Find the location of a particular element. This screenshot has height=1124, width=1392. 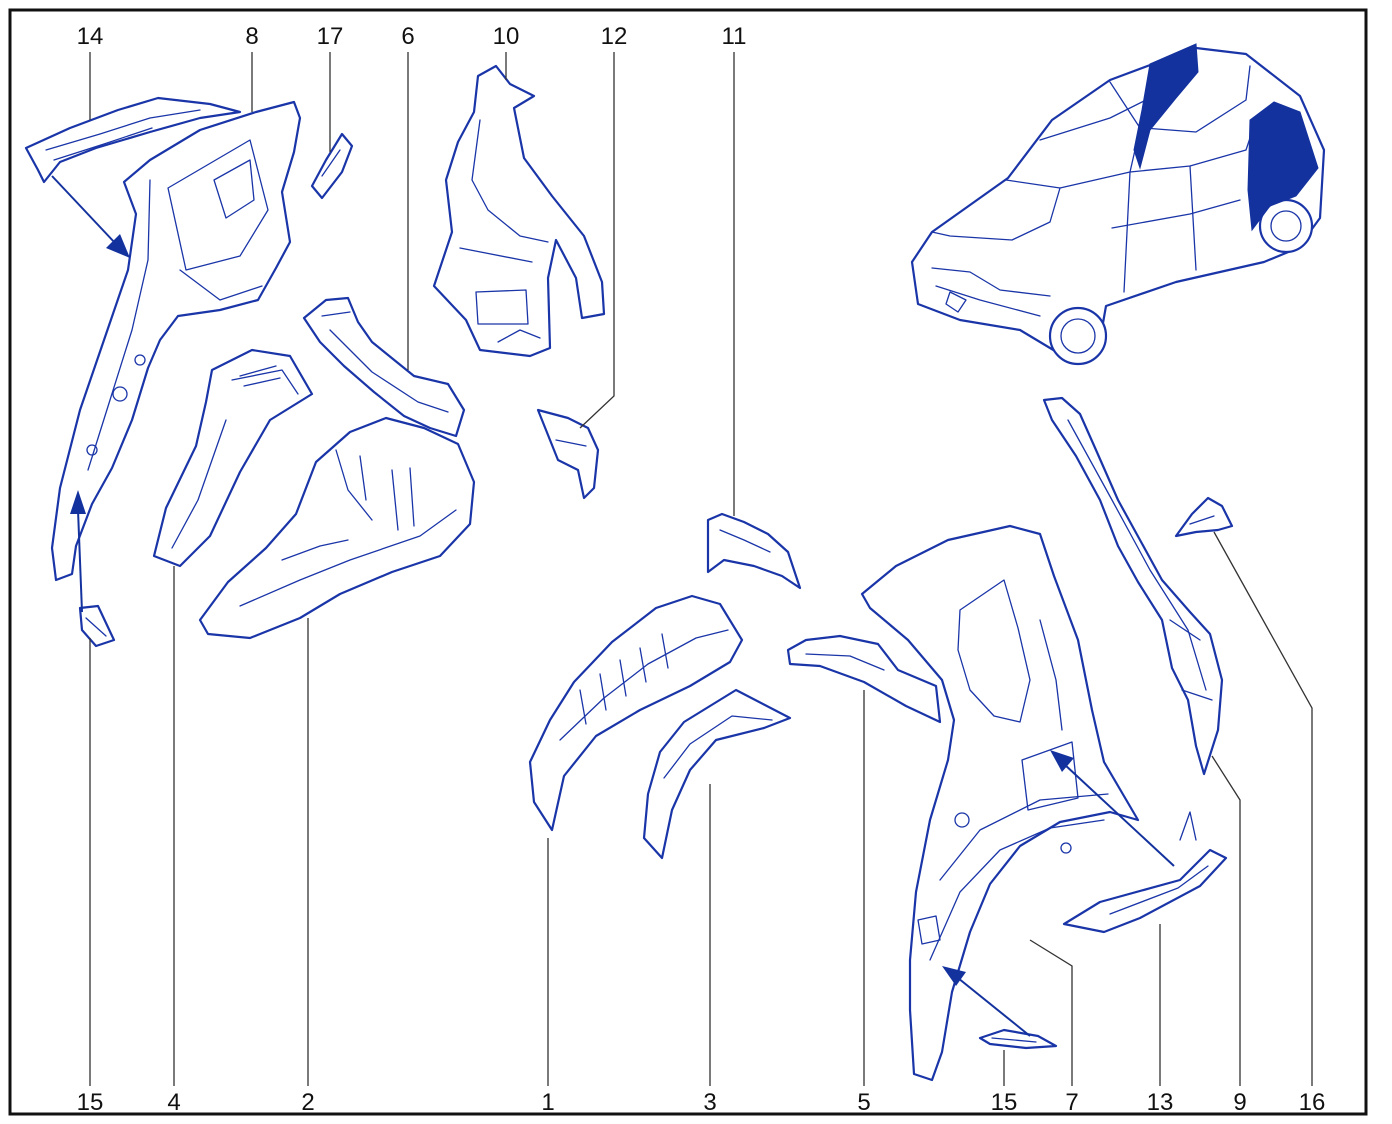

callout-6: 6 is located at coordinates (407, 36).